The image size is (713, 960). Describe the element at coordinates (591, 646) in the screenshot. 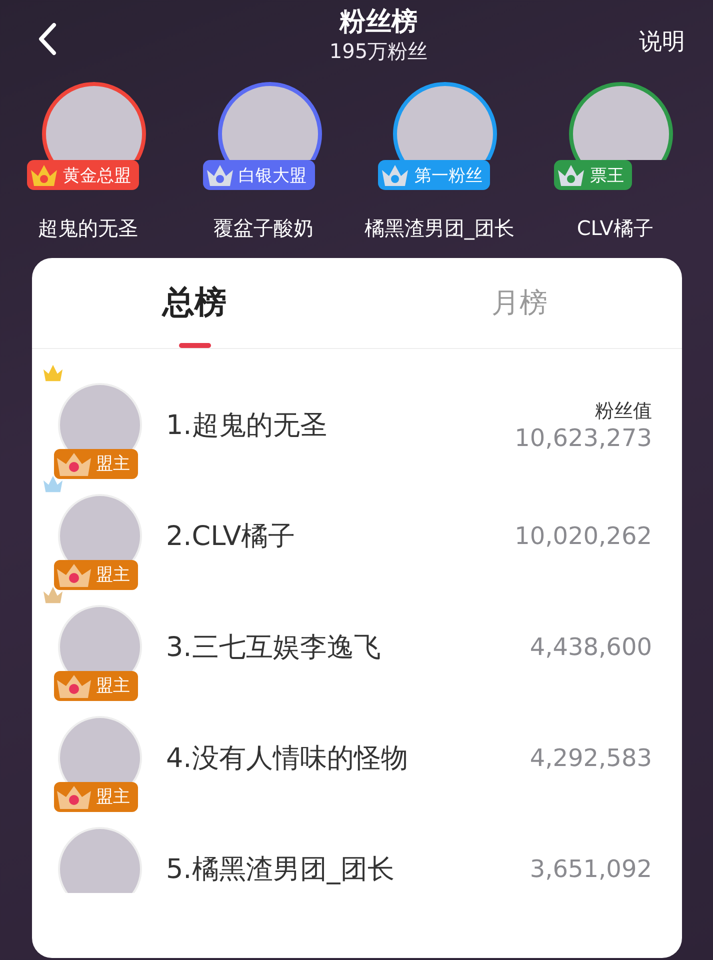

I see `fan-value: 4,438,600` at that location.